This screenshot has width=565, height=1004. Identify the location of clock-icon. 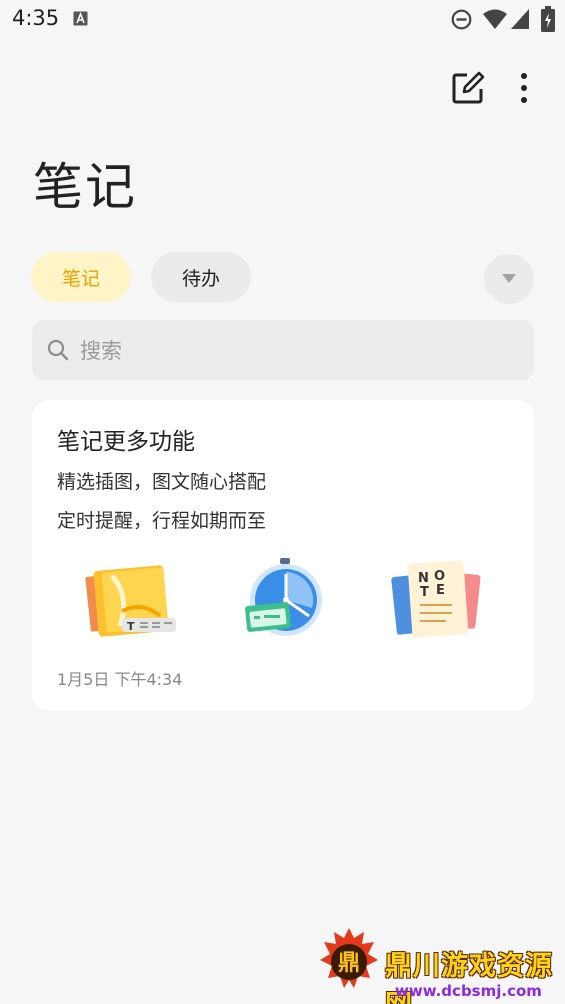
(283, 597).